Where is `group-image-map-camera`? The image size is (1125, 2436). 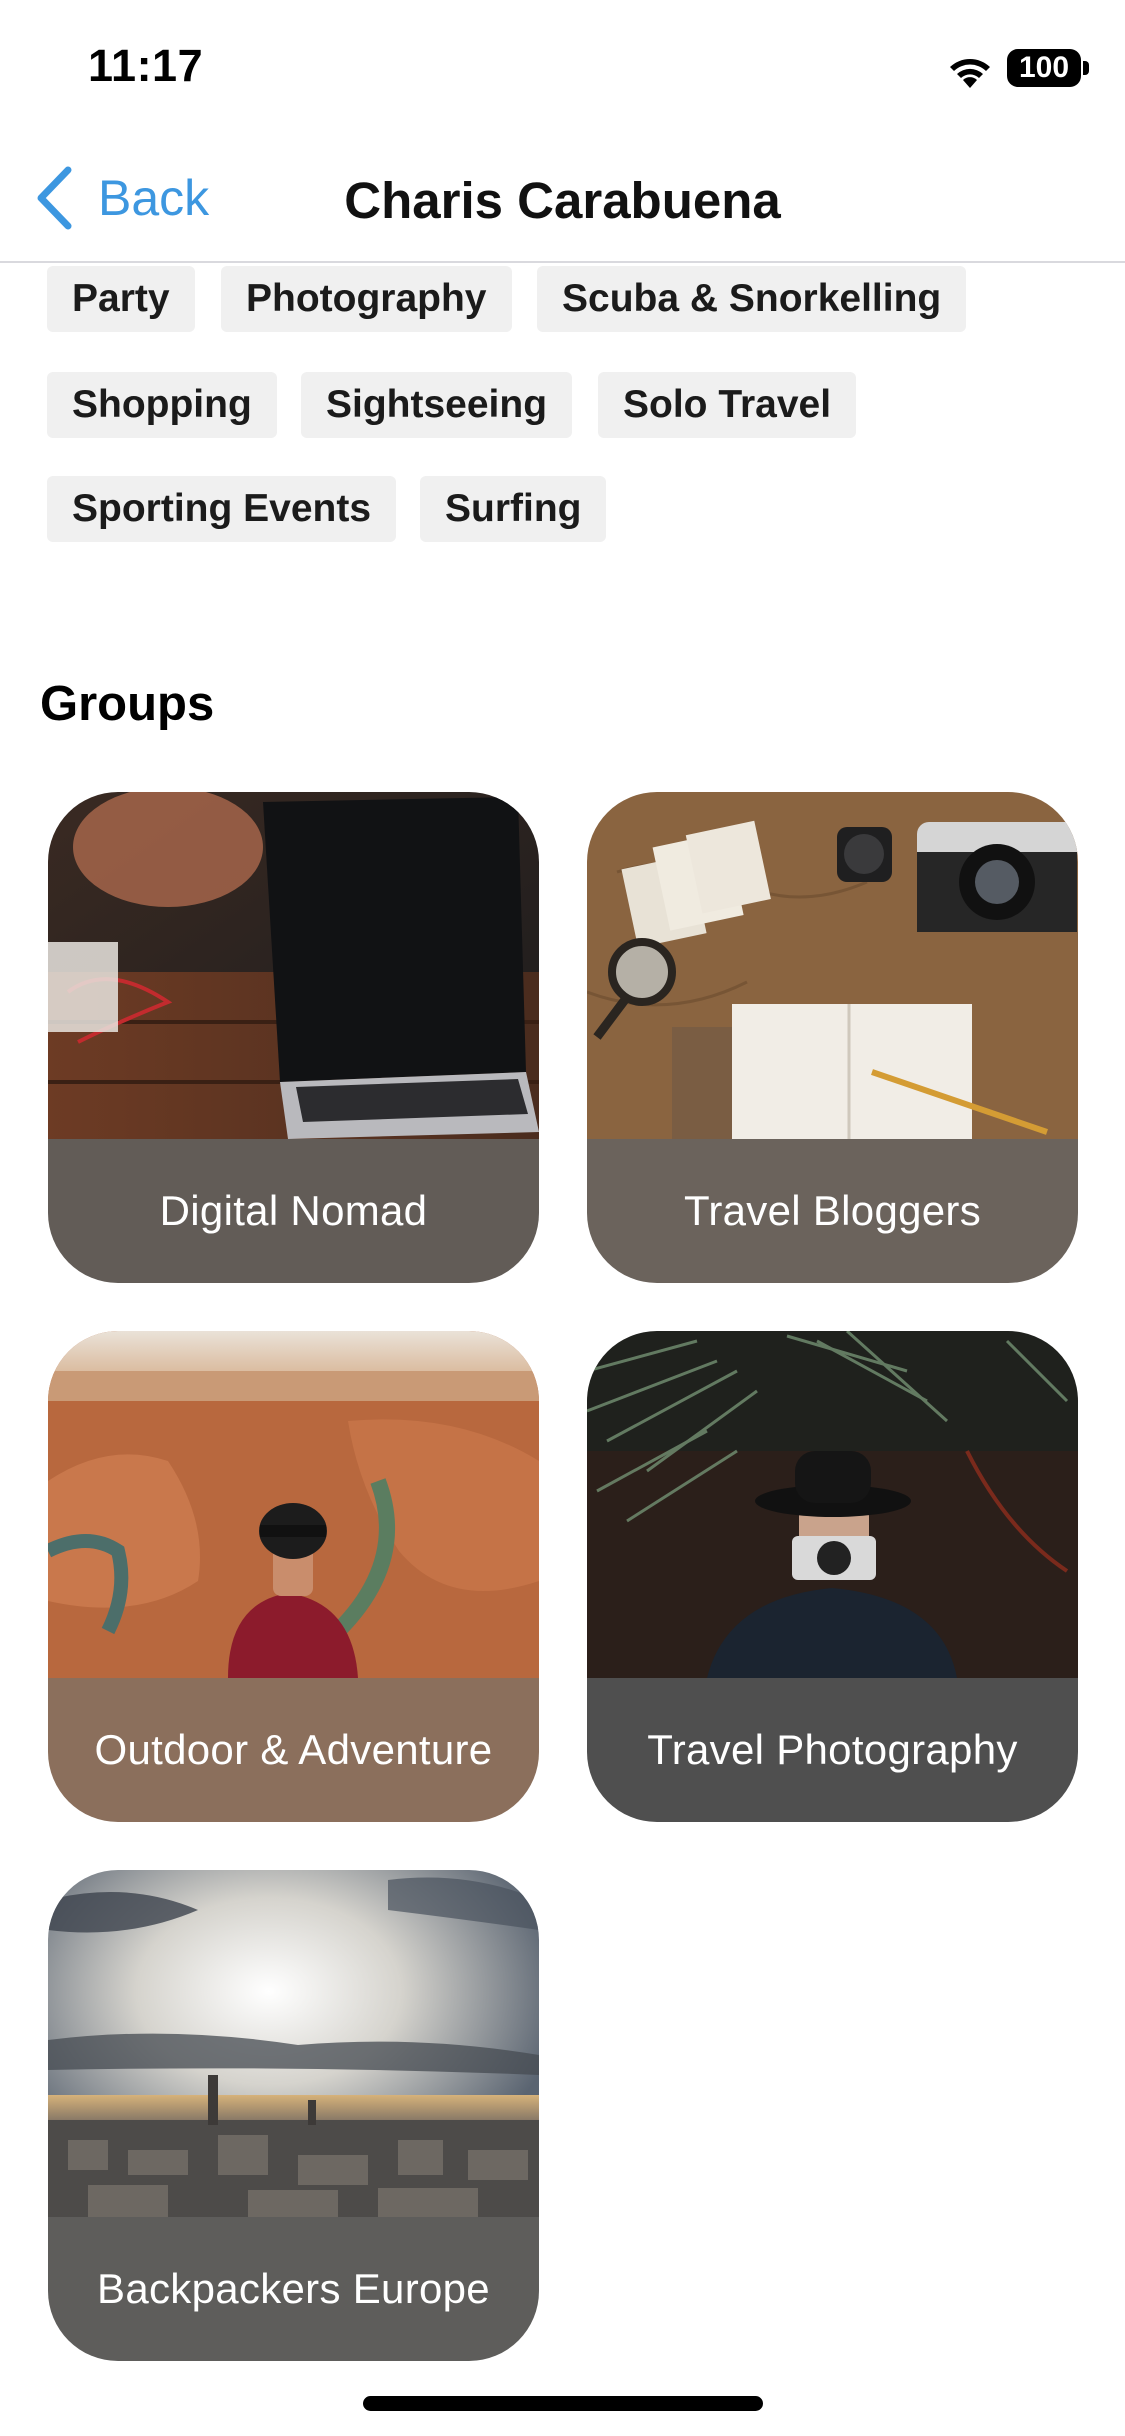 group-image-map-camera is located at coordinates (832, 965).